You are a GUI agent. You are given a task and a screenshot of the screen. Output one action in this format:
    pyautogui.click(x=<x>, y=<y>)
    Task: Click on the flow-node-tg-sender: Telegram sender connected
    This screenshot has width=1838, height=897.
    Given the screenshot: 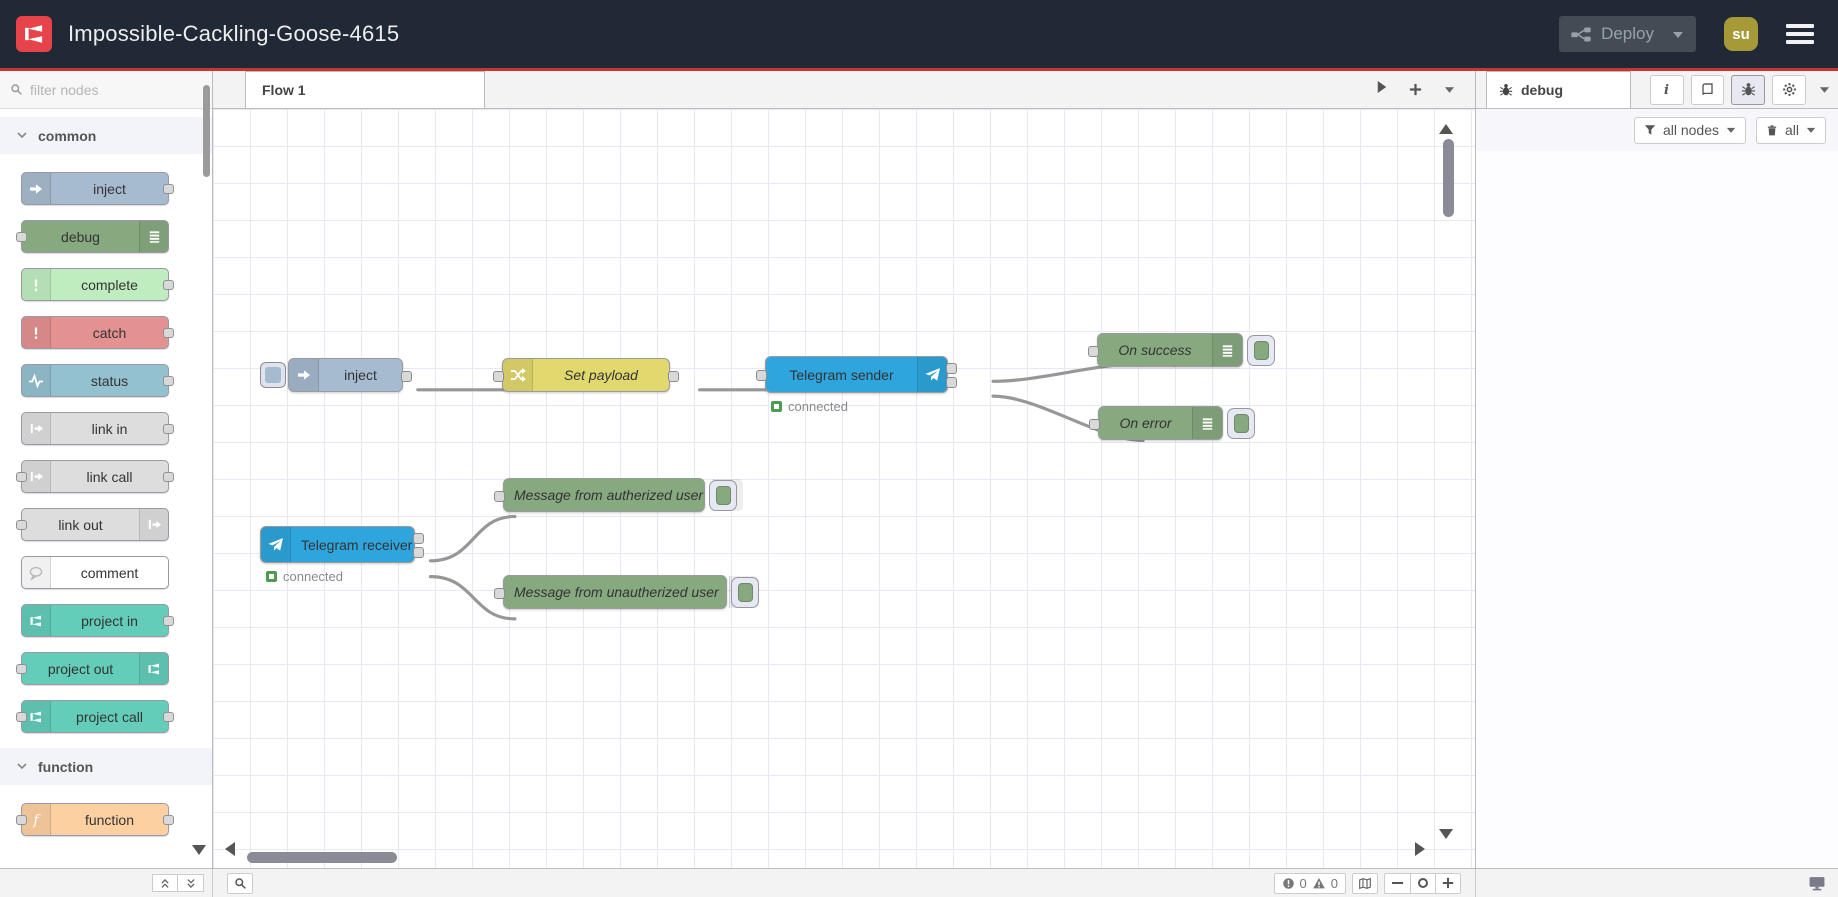 What is the action you would take?
    pyautogui.click(x=856, y=385)
    